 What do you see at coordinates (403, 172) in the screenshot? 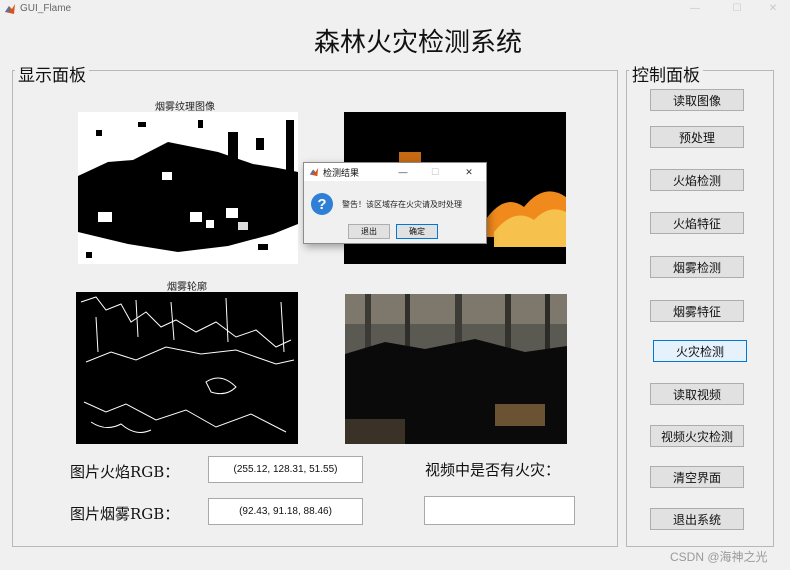
I see `dialog-minimize-button: —` at bounding box center [403, 172].